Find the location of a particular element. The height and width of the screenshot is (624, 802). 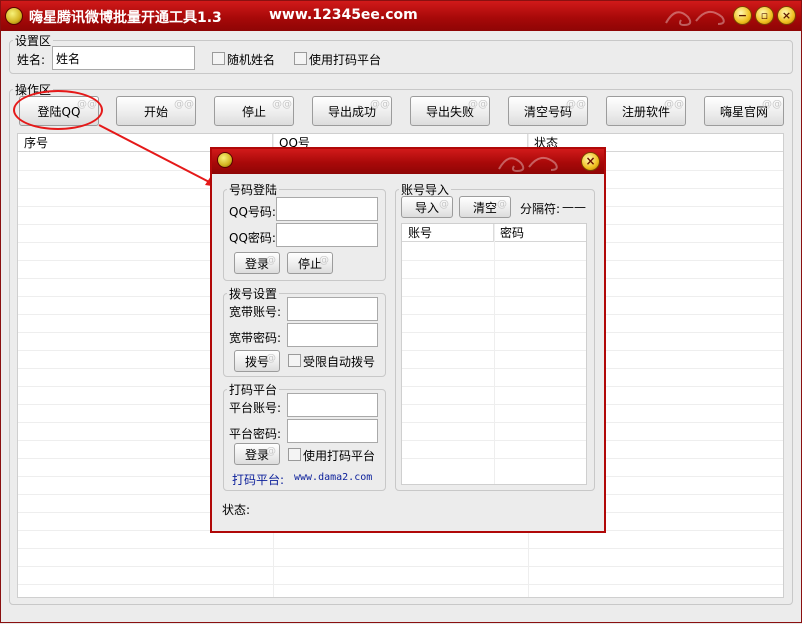

use-platform-checkbox is located at coordinates (294, 454).